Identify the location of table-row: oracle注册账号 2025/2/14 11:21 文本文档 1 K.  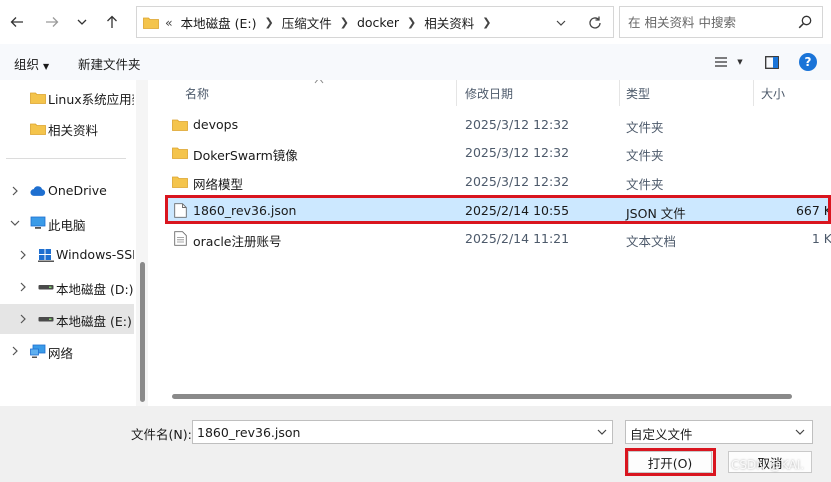
(498, 238).